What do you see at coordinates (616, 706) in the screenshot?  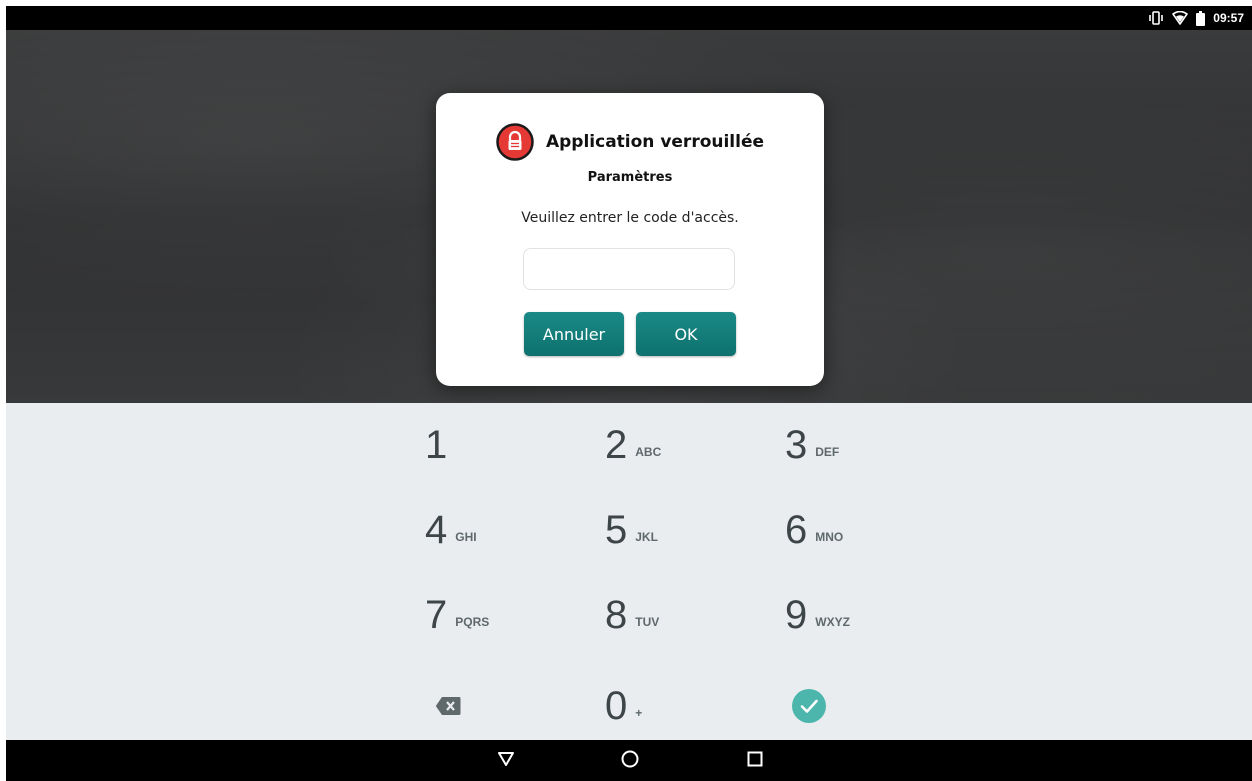 I see `key-digit: 0` at bounding box center [616, 706].